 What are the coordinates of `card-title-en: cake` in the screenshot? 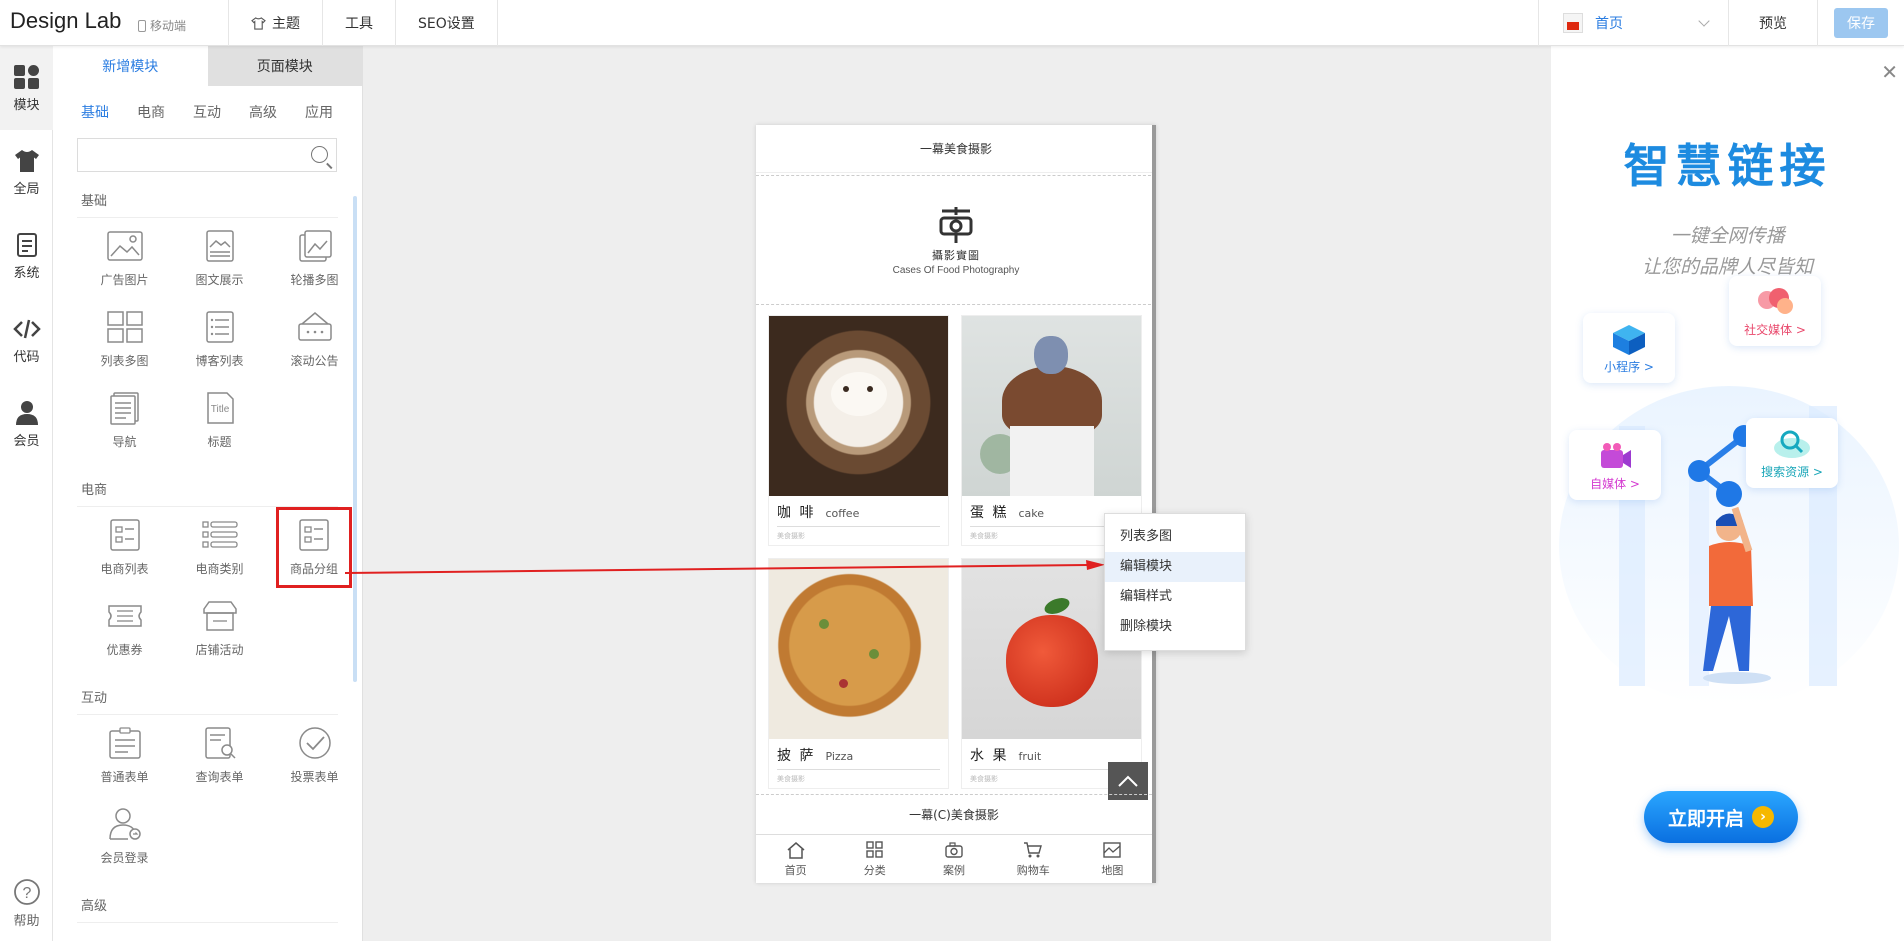 It's located at (1031, 513).